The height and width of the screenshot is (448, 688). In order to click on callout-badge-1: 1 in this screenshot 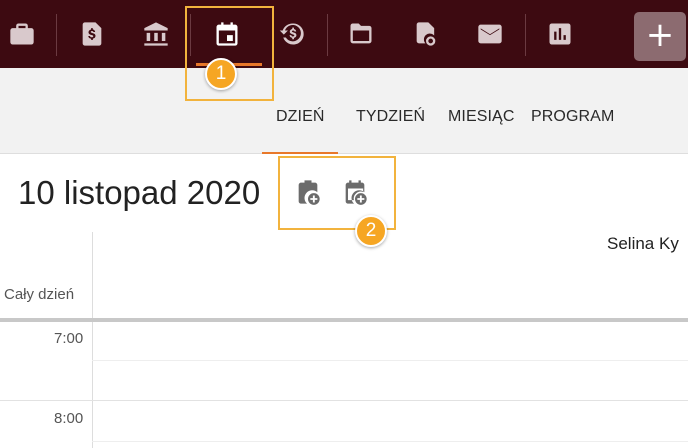, I will do `click(221, 74)`.